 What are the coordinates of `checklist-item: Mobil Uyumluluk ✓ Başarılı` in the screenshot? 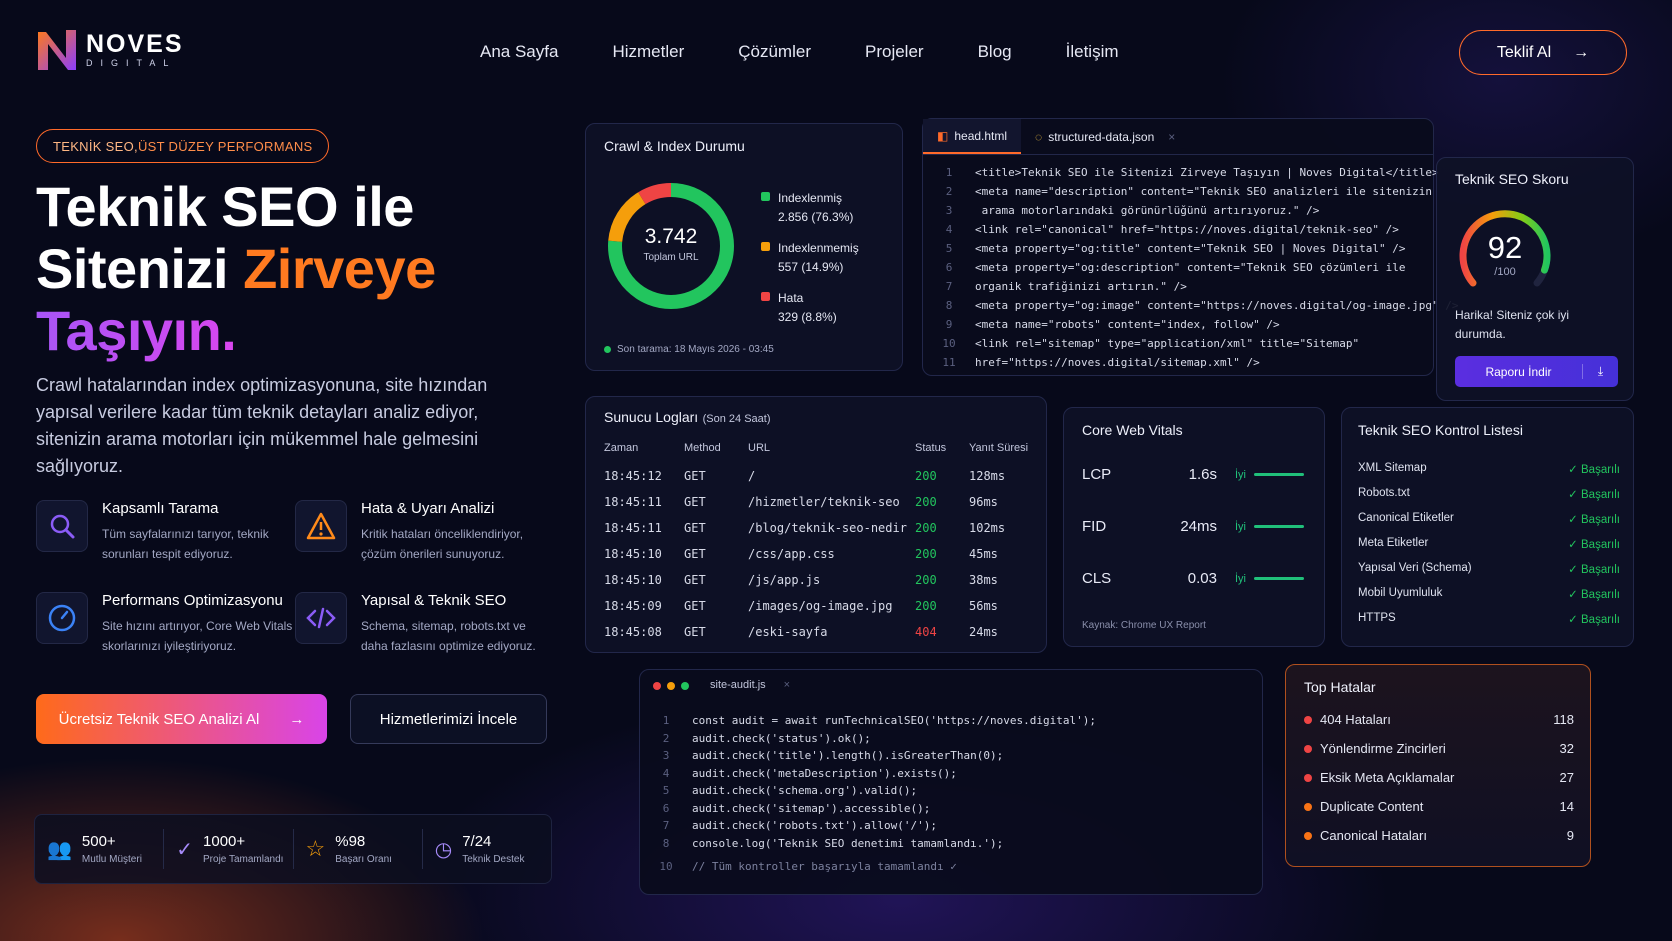 It's located at (1489, 594).